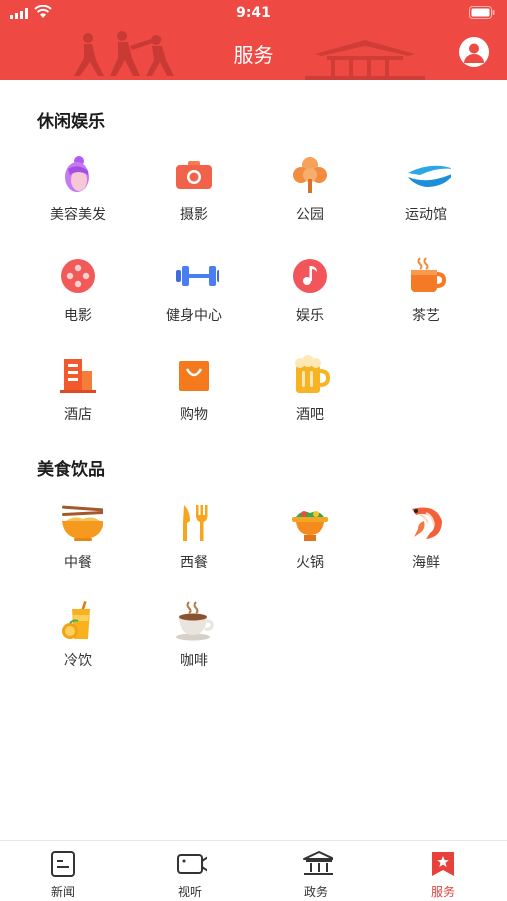 The width and height of the screenshot is (507, 901). Describe the element at coordinates (310, 215) in the screenshot. I see `service-item-label: 公园` at that location.